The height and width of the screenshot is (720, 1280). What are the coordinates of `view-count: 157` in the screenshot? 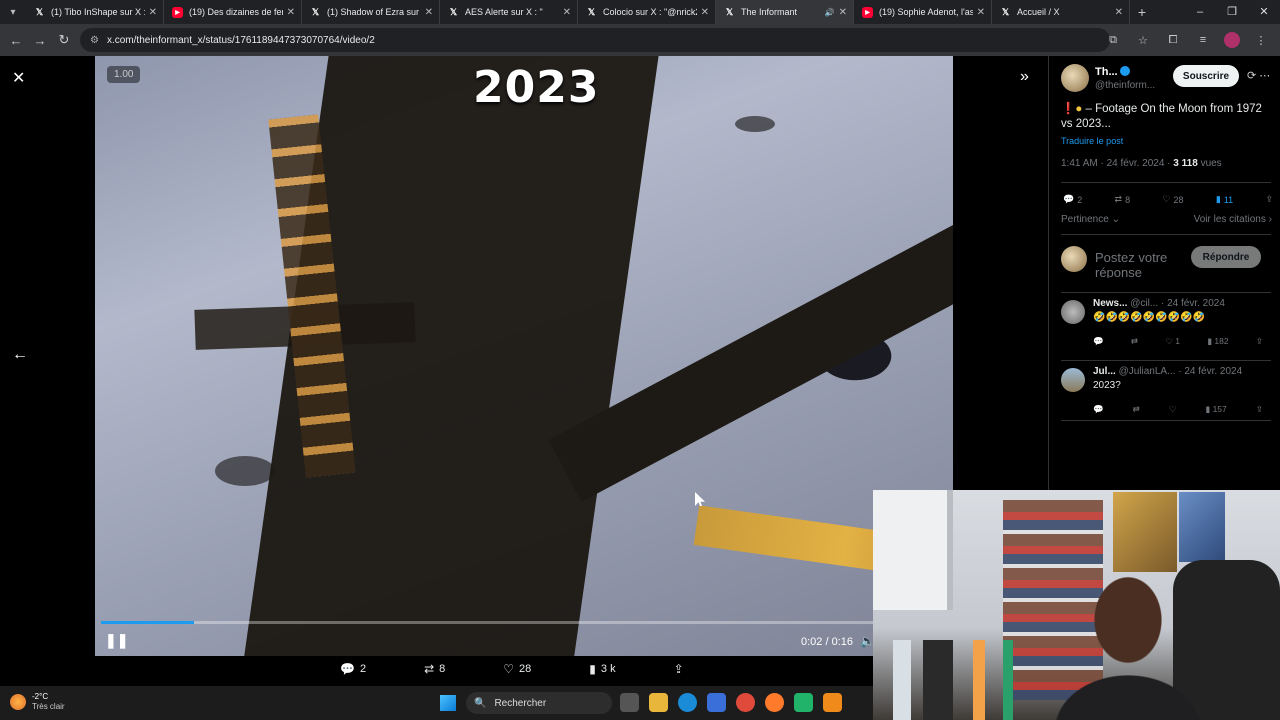 It's located at (1219, 409).